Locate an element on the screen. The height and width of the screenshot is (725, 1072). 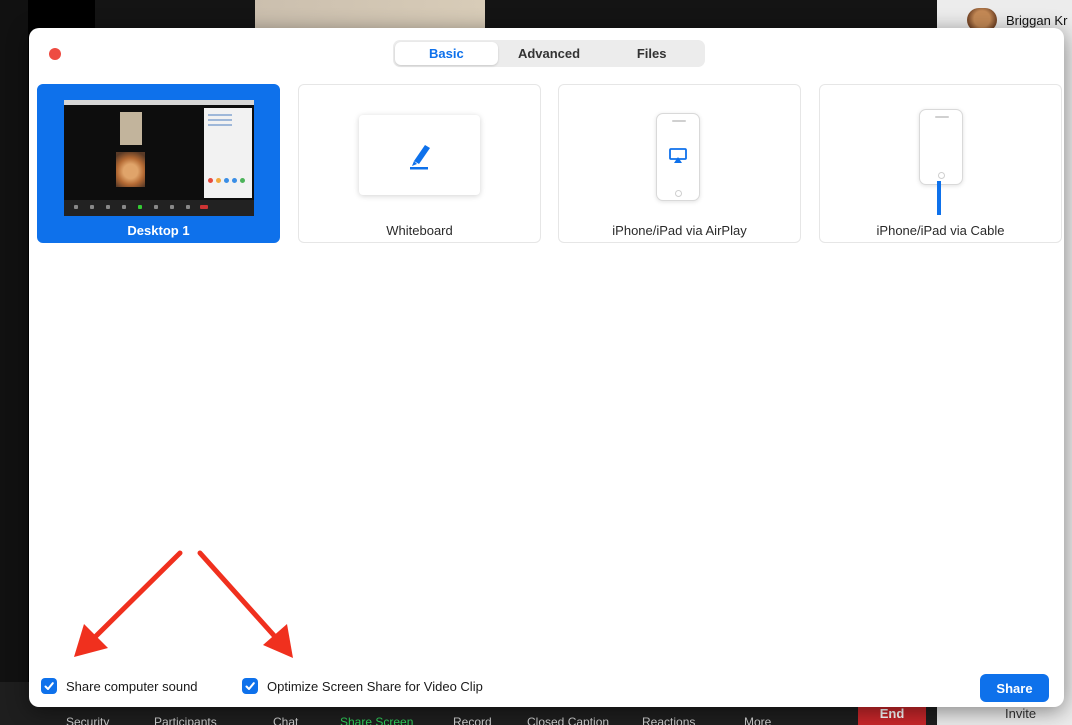
toolbar-security: Security is located at coordinates (87, 720).